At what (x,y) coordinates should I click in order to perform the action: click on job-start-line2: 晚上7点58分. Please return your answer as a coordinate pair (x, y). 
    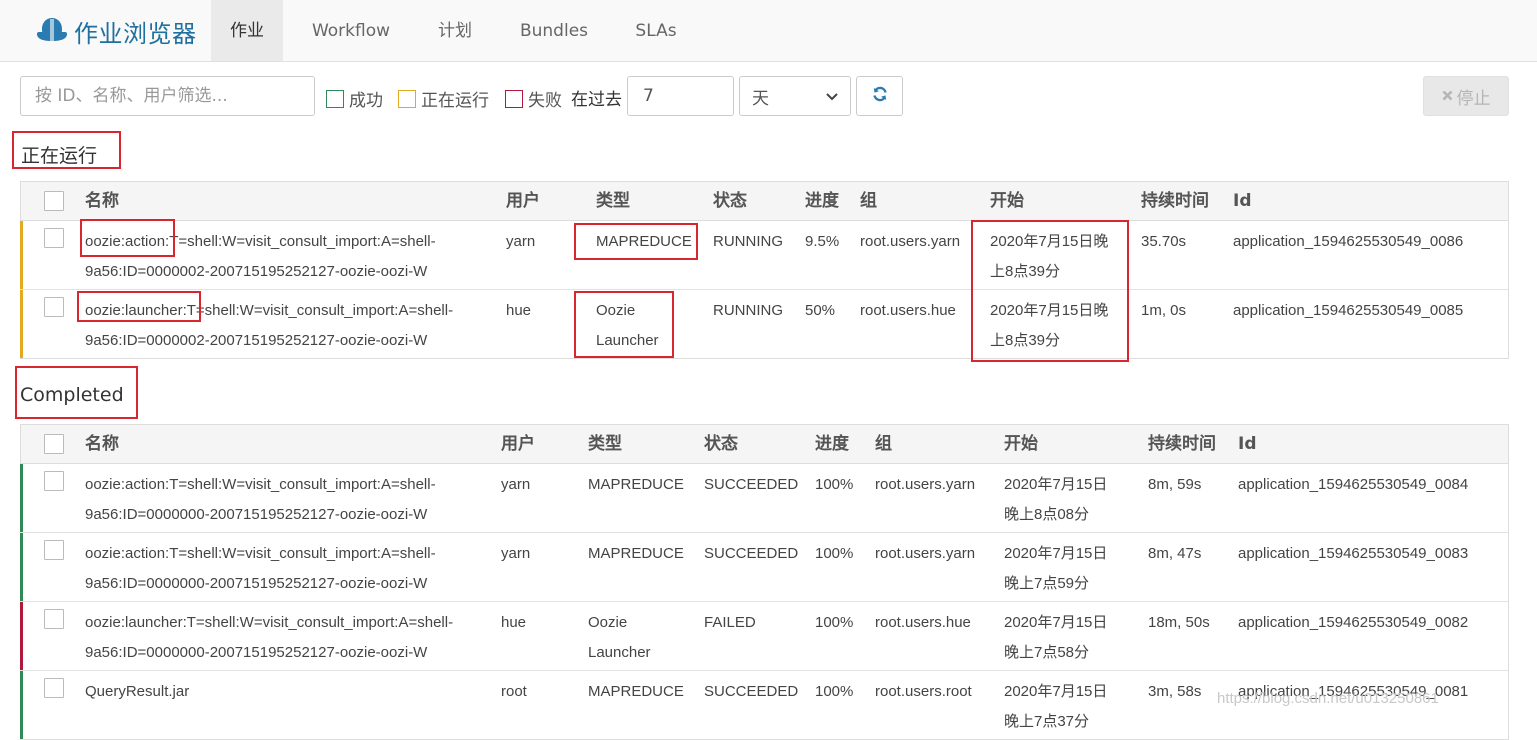
    Looking at the image, I should click on (1047, 652).